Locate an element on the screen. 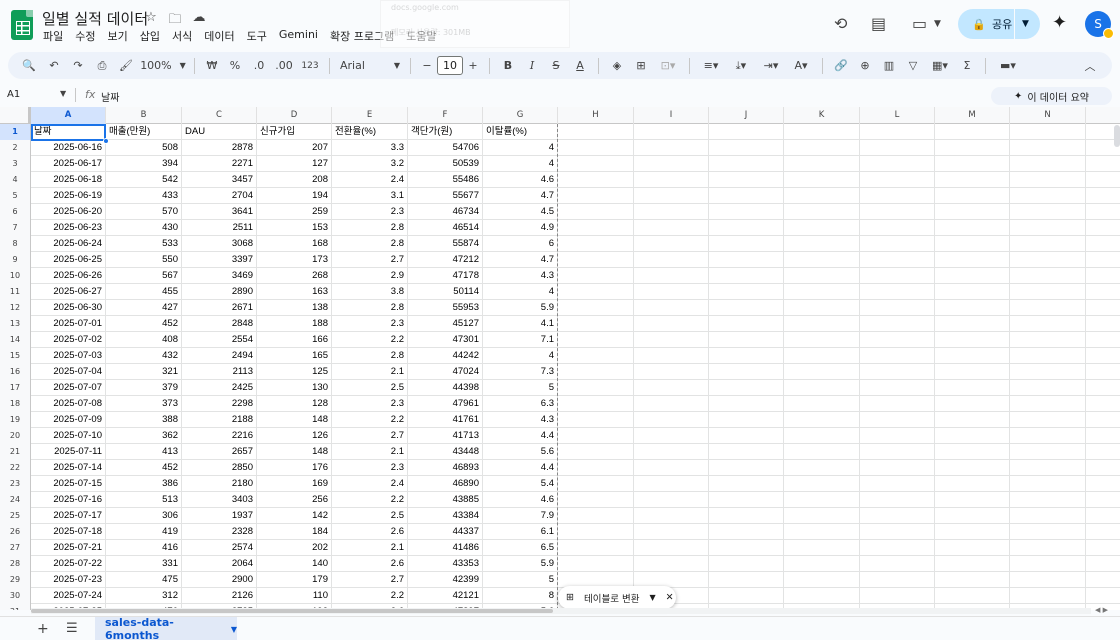 The image size is (1120, 640). column-header: D is located at coordinates (294, 115).